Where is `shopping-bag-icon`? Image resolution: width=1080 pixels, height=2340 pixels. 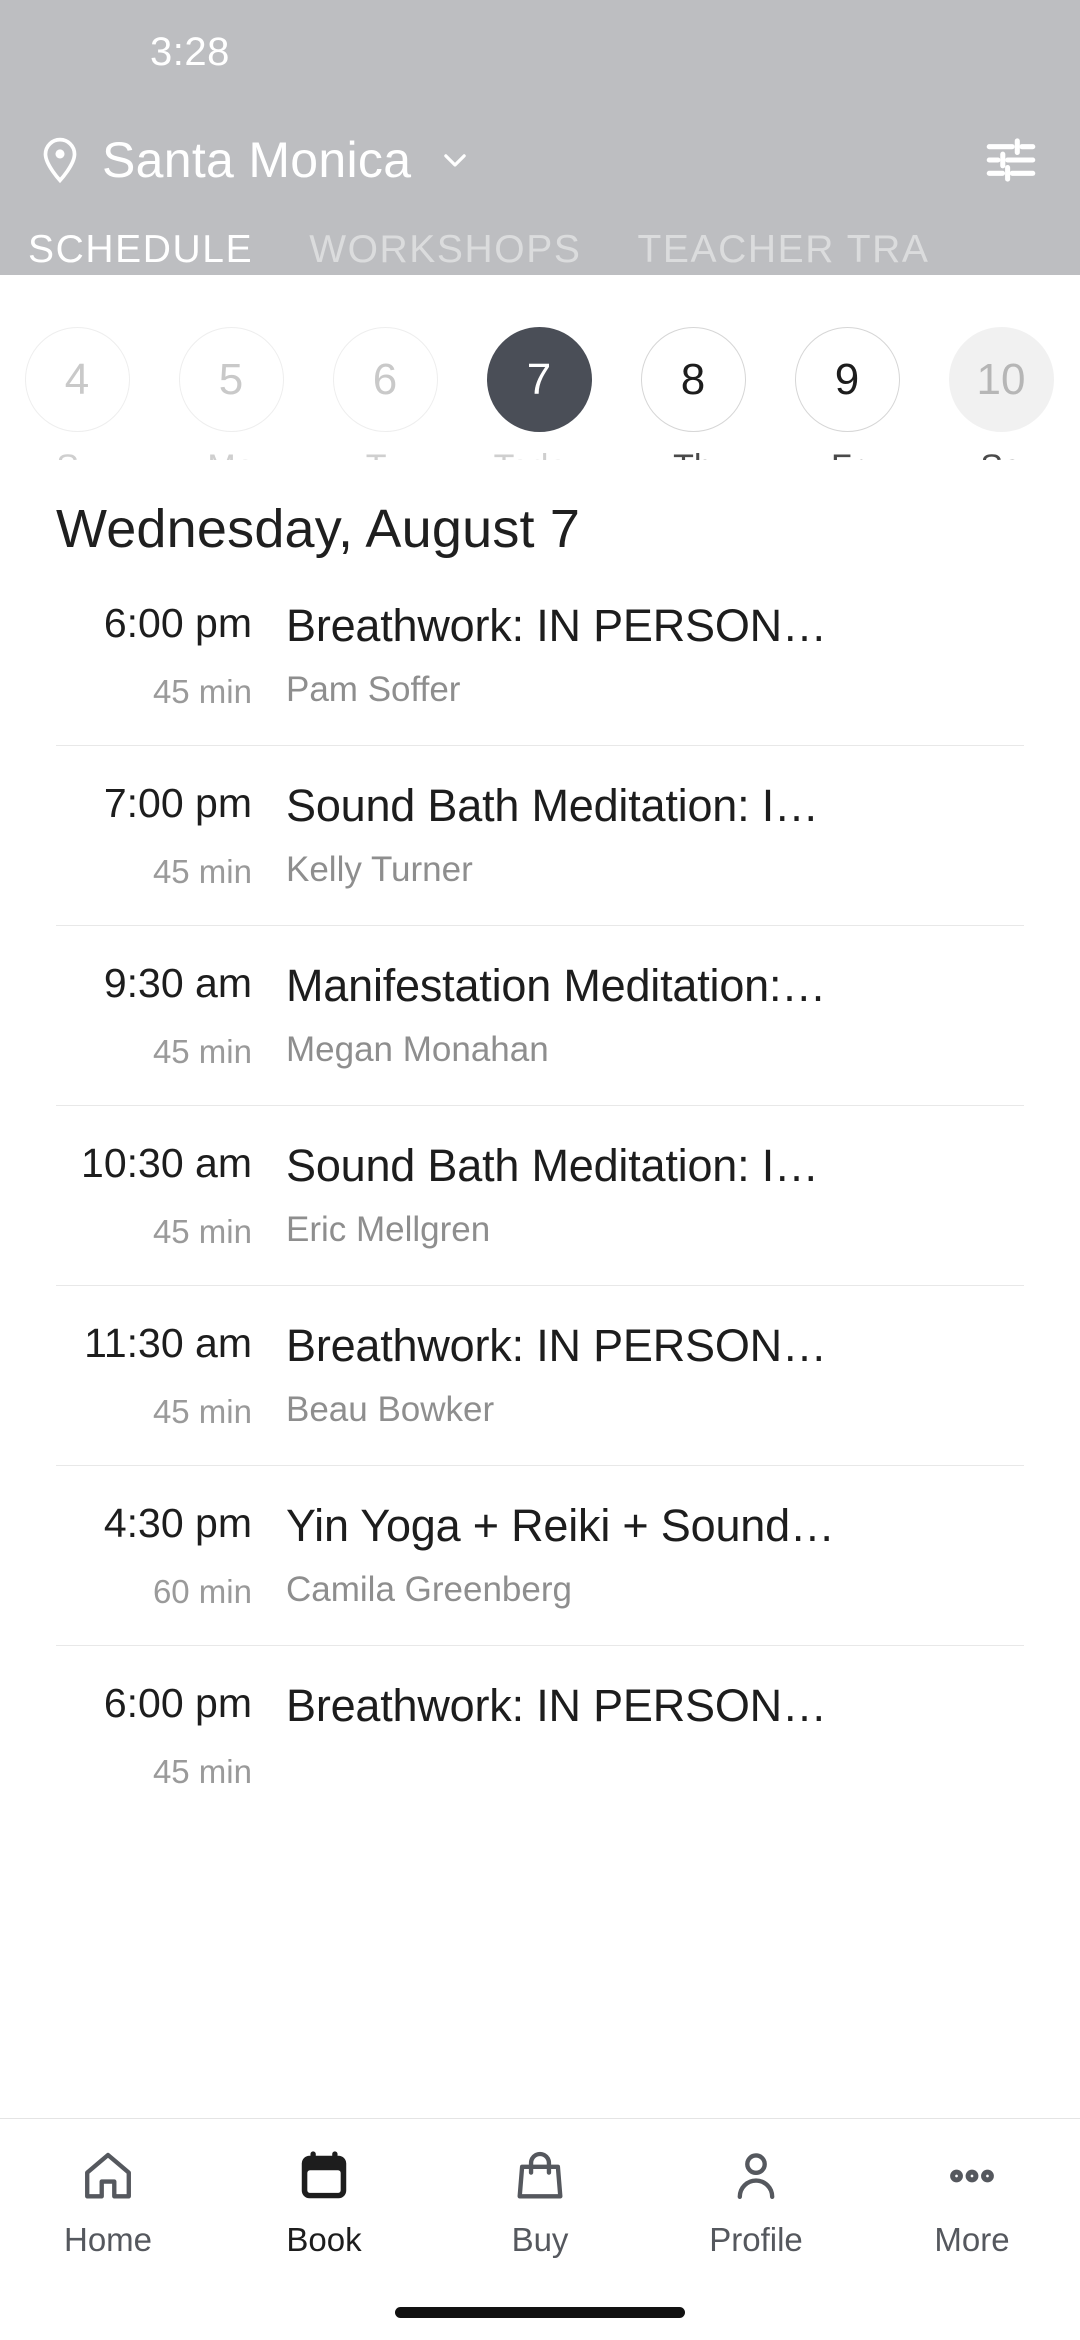
shopping-bag-icon is located at coordinates (540, 2176).